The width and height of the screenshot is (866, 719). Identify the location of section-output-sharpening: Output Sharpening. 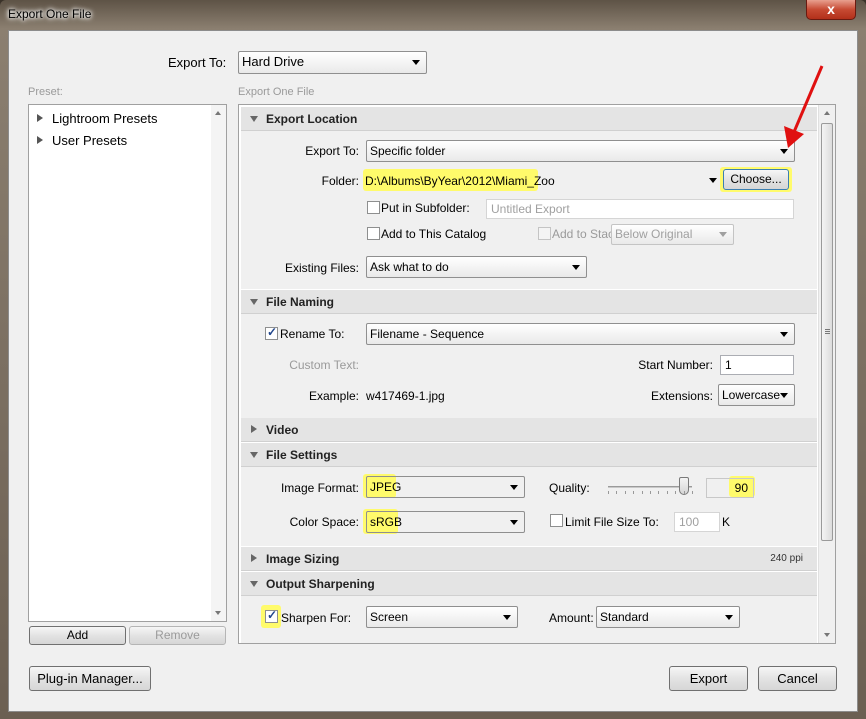
(529, 584).